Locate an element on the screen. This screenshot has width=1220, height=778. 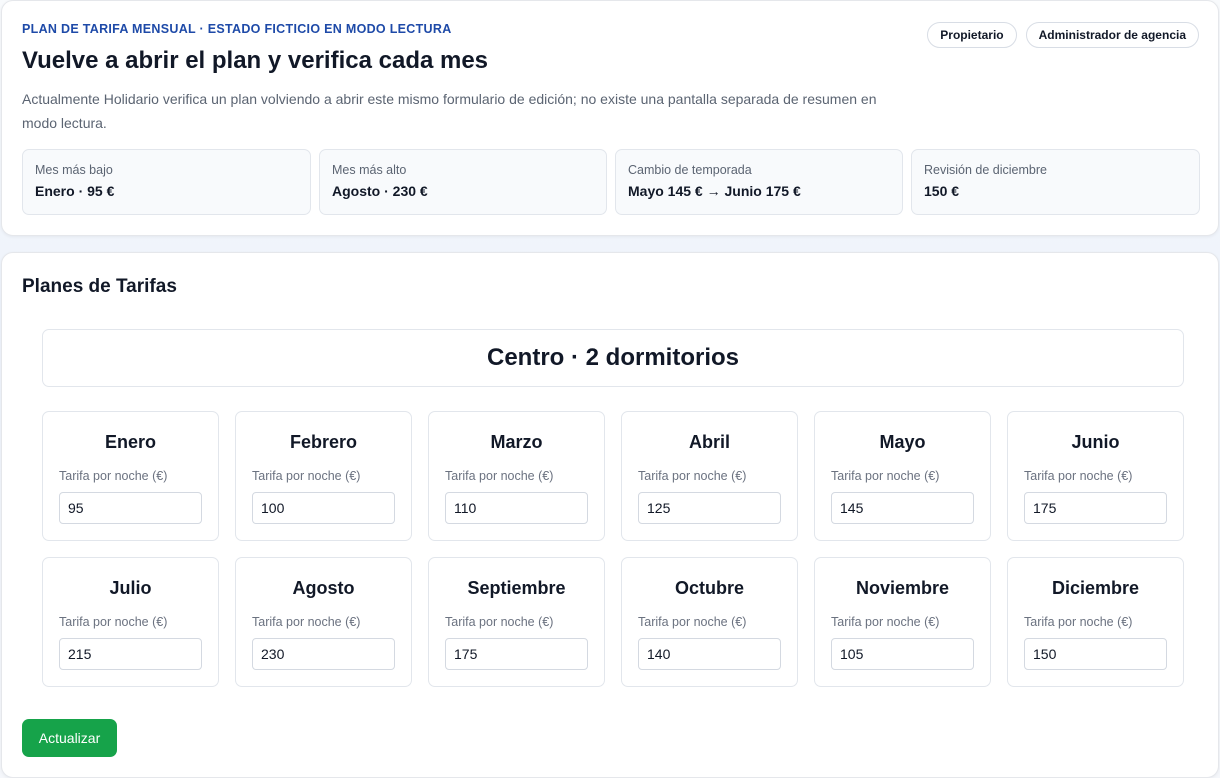
month-name: Noviembre is located at coordinates (902, 588).